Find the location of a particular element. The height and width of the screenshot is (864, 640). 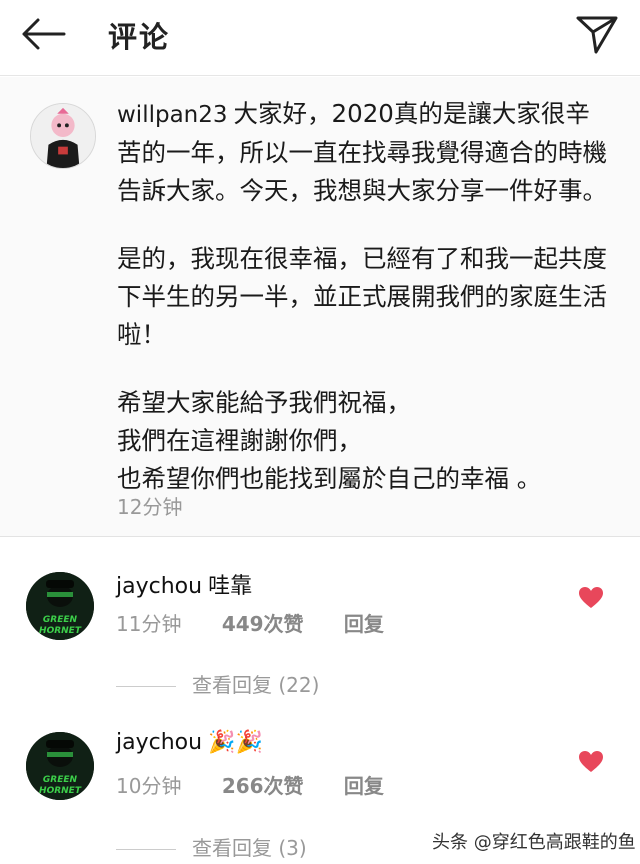

view-replies-button: 查看回复 (3) is located at coordinates (211, 846).